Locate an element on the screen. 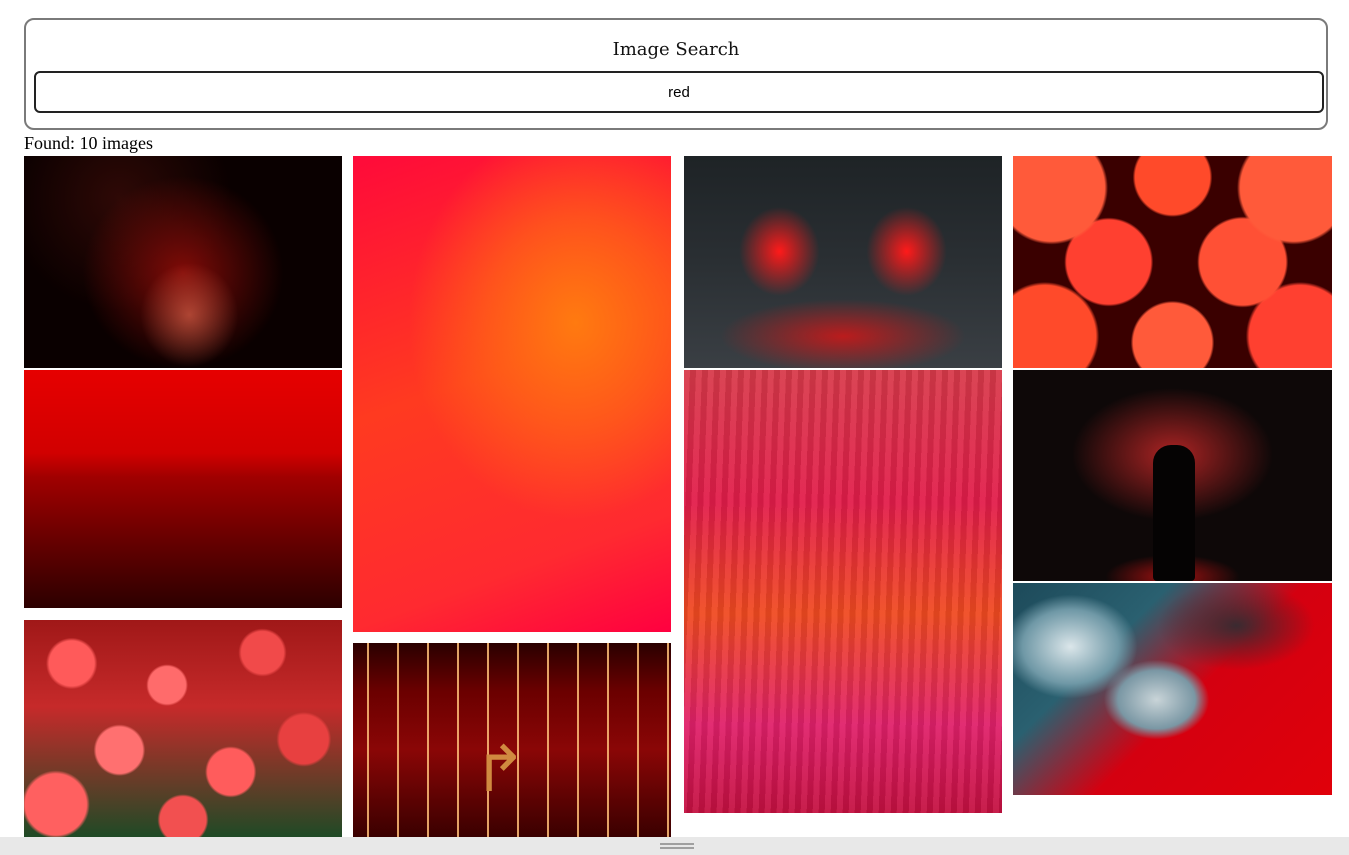 This screenshot has width=1349, height=855. image-tile-smoke-silhouette is located at coordinates (1172, 475).